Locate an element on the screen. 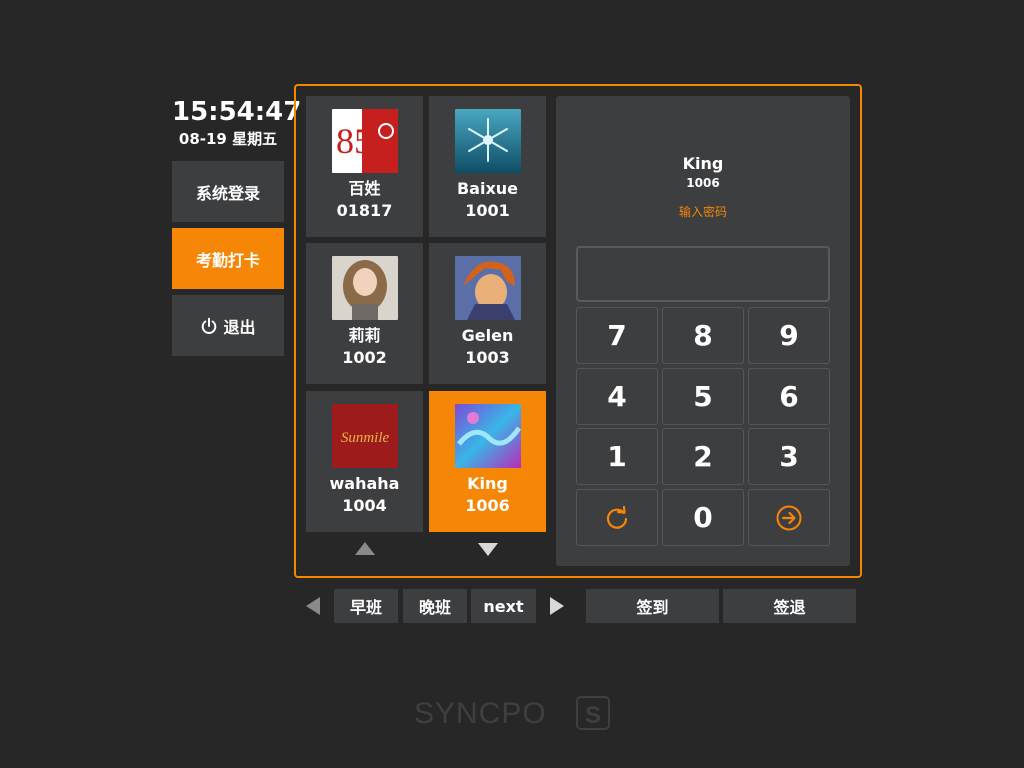  logout-button: 退出 is located at coordinates (228, 325).